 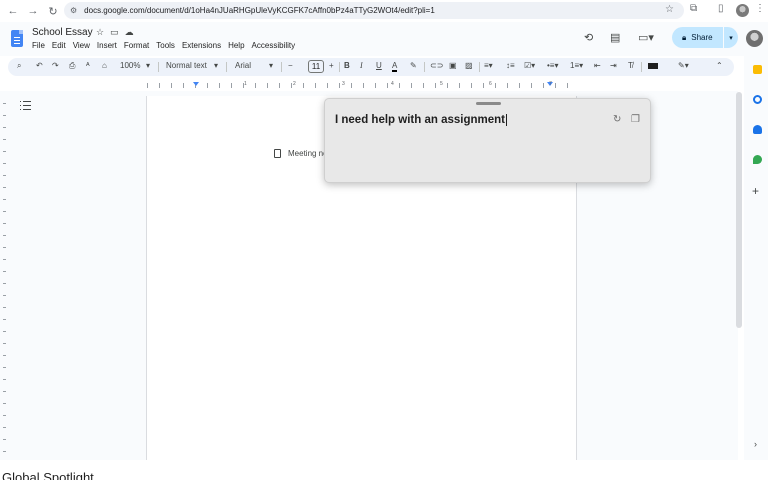 What do you see at coordinates (236, 45) in the screenshot?
I see `menu-help: Help` at bounding box center [236, 45].